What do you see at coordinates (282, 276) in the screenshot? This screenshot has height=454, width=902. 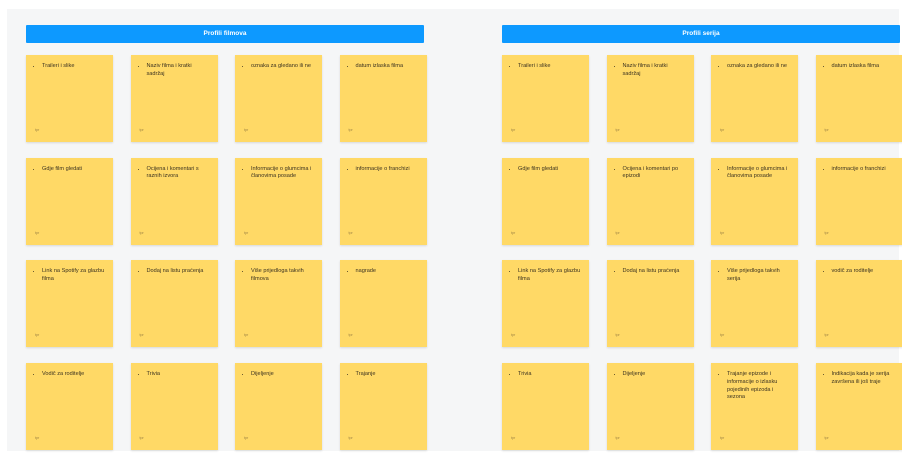 I see `sticky-note-text: Više prijedloga takvih filmova` at bounding box center [282, 276].